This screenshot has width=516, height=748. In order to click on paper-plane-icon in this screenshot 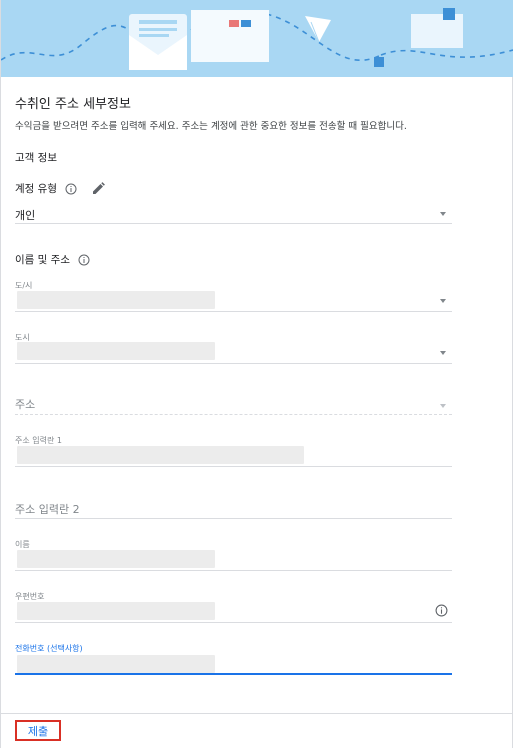, I will do `click(318, 29)`.